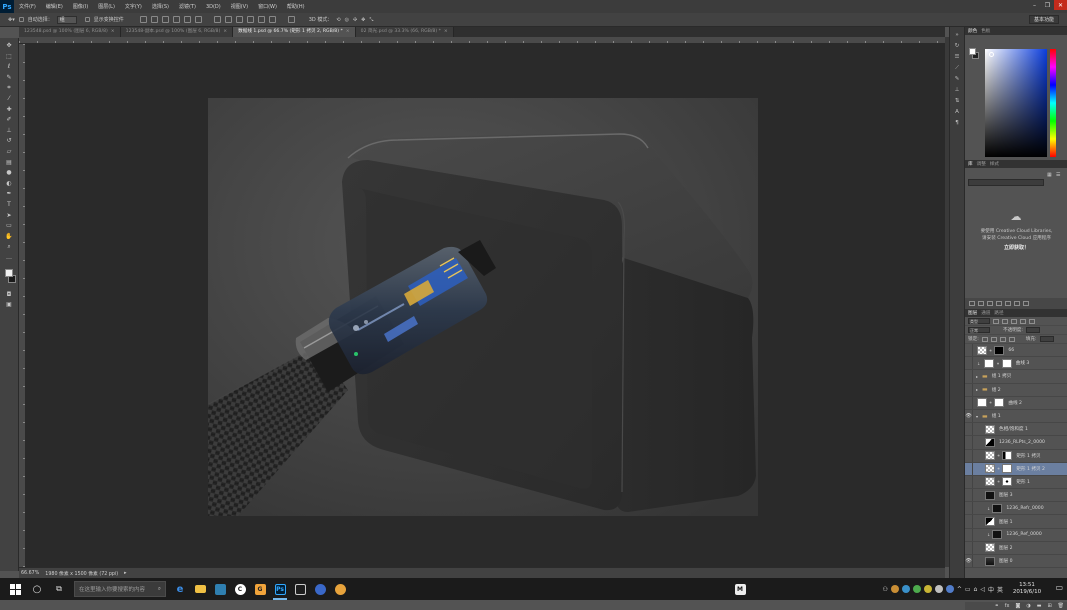 This screenshot has width=1067, height=610. Describe the element at coordinates (996, 390) in the screenshot. I see `layer-name: 组 2` at that location.